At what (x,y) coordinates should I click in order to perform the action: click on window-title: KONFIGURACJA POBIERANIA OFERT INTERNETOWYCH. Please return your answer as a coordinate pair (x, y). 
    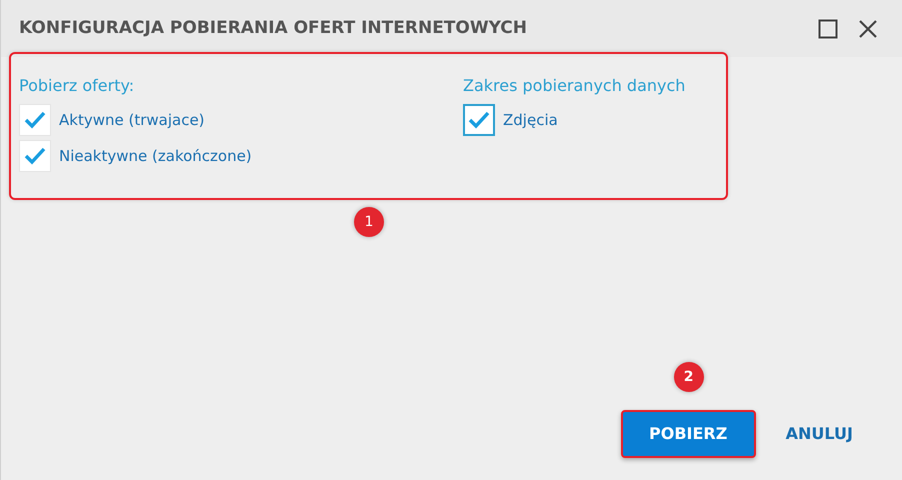
    Looking at the image, I should click on (273, 28).